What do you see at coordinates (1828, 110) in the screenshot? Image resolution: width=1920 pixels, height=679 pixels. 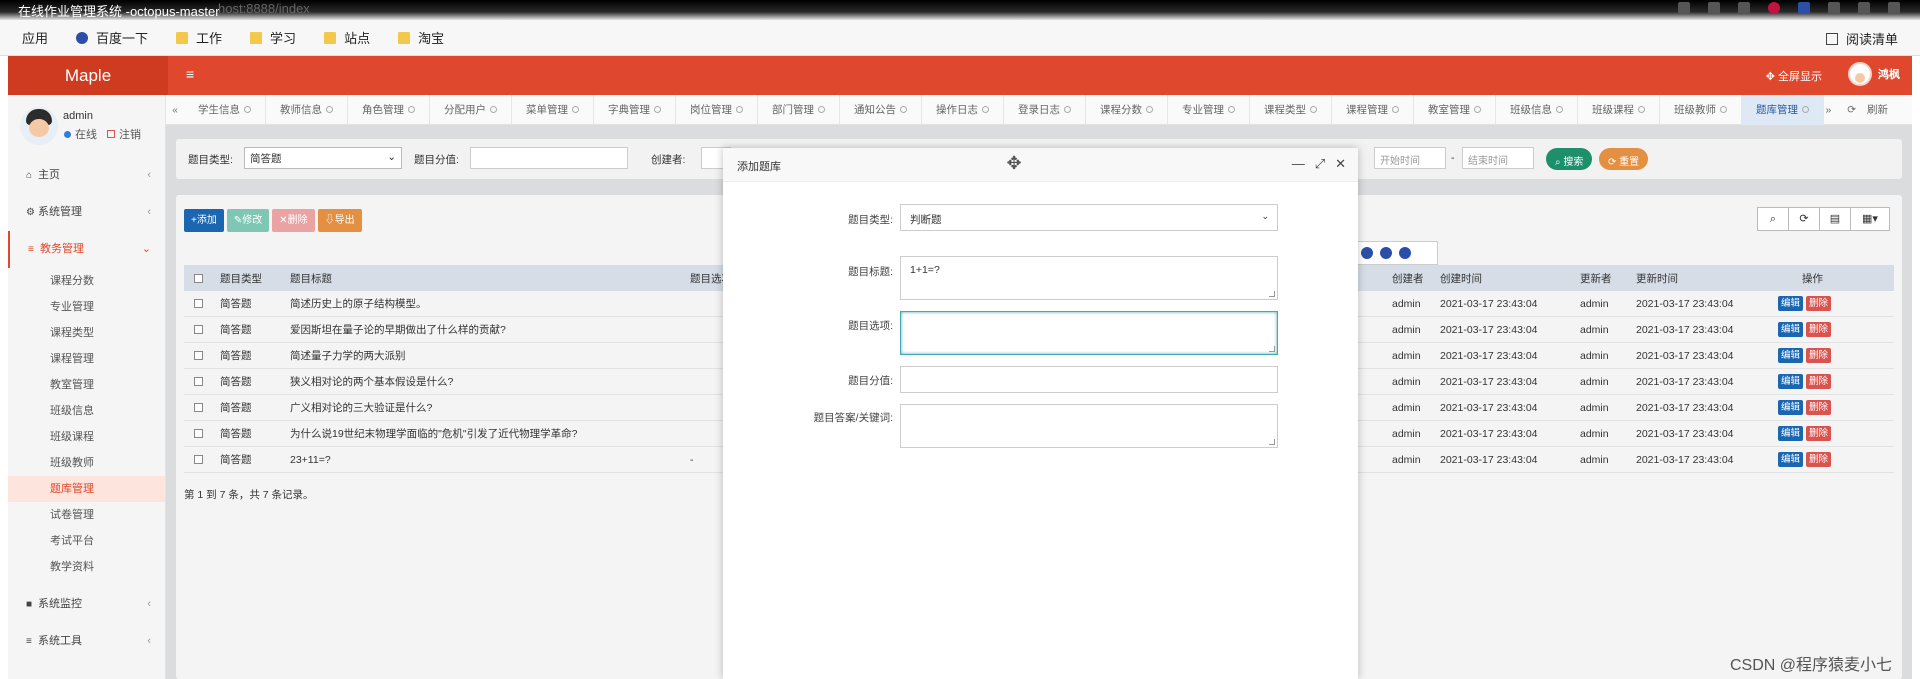 I see `tab-scroll-right-icon: »` at bounding box center [1828, 110].